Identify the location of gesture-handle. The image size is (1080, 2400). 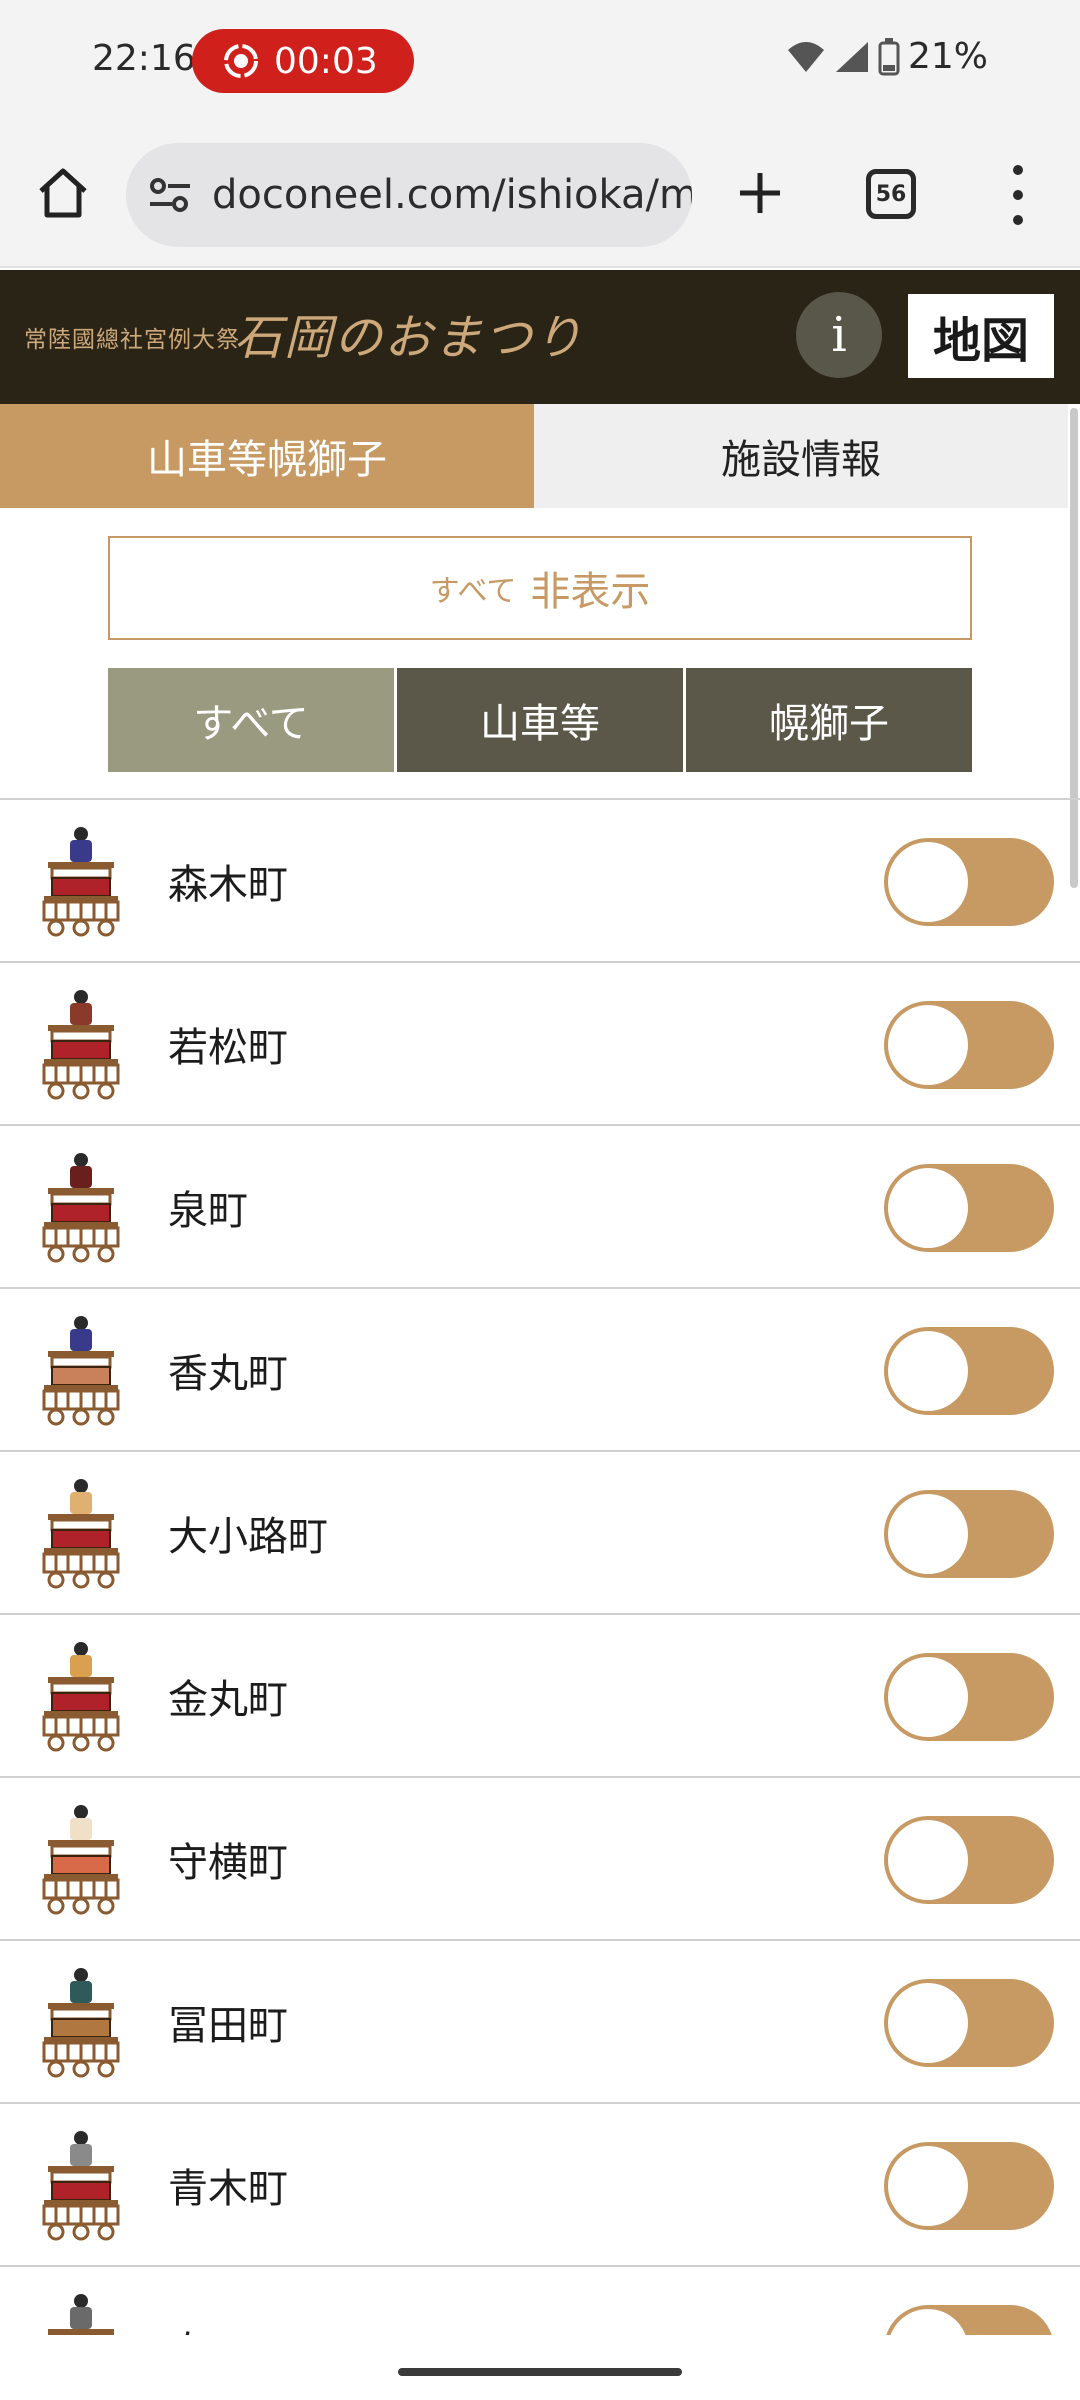
(540, 2372).